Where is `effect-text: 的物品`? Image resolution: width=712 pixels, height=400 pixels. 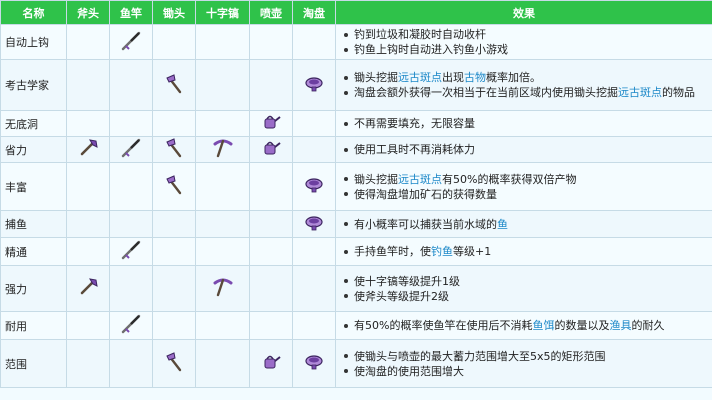
effect-text: 的物品 is located at coordinates (678, 92).